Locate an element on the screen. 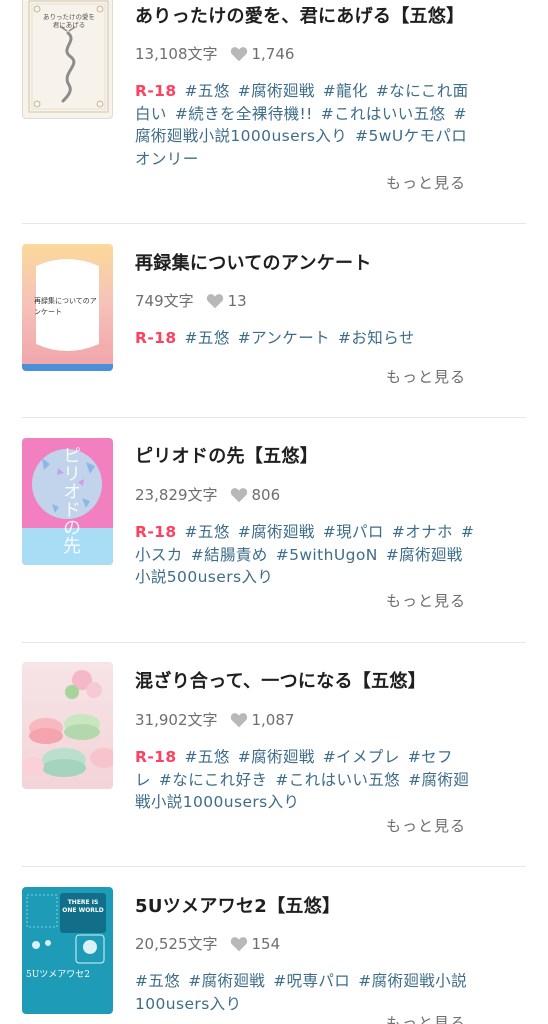  tag-link: #アンケート is located at coordinates (284, 338).